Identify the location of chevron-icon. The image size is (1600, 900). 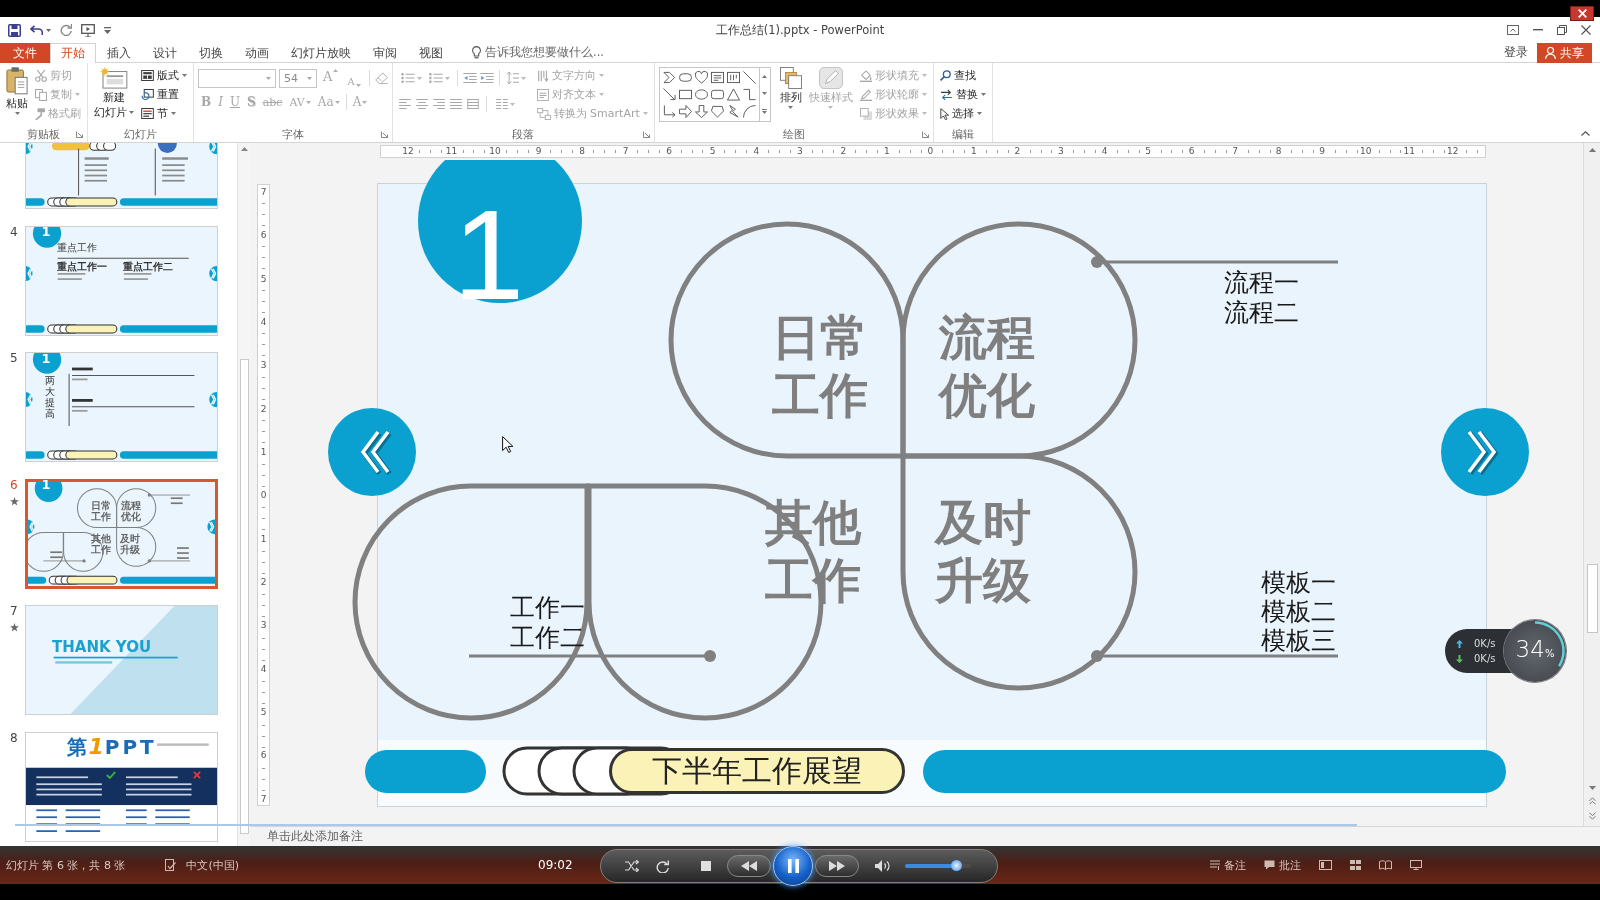
(669, 77).